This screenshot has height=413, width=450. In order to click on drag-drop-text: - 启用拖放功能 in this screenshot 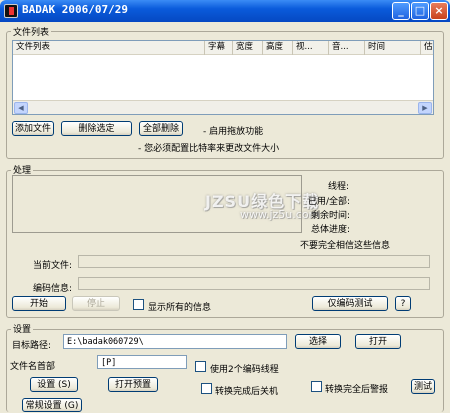, I will do `click(233, 132)`.